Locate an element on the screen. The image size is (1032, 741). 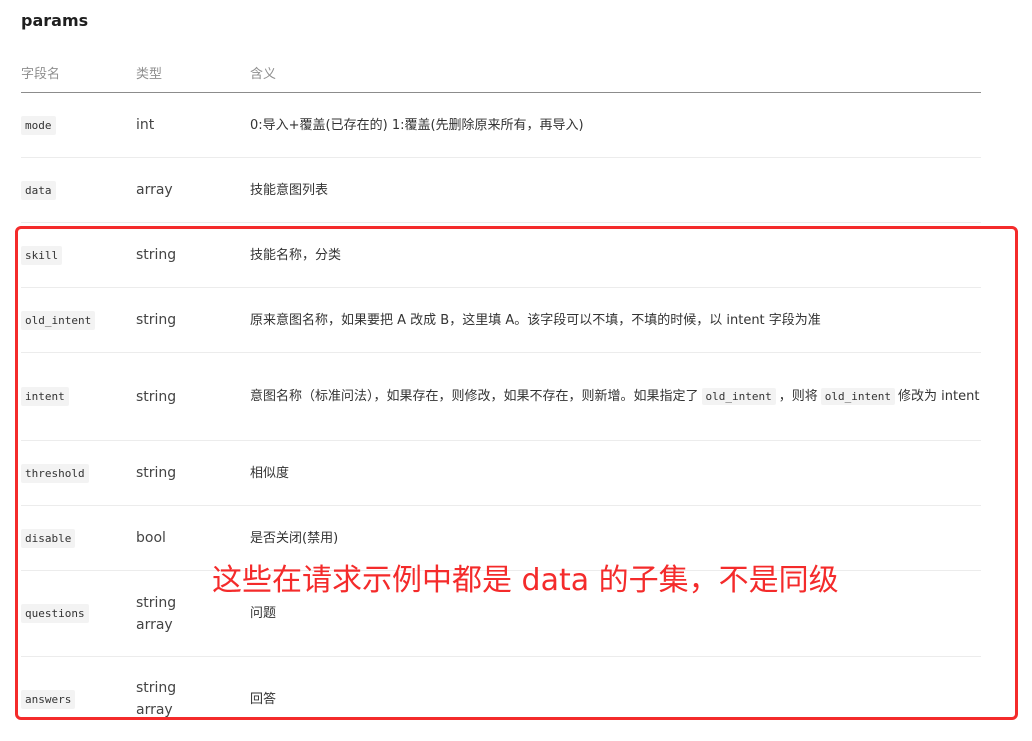
field-desc: 问题 is located at coordinates (263, 613).